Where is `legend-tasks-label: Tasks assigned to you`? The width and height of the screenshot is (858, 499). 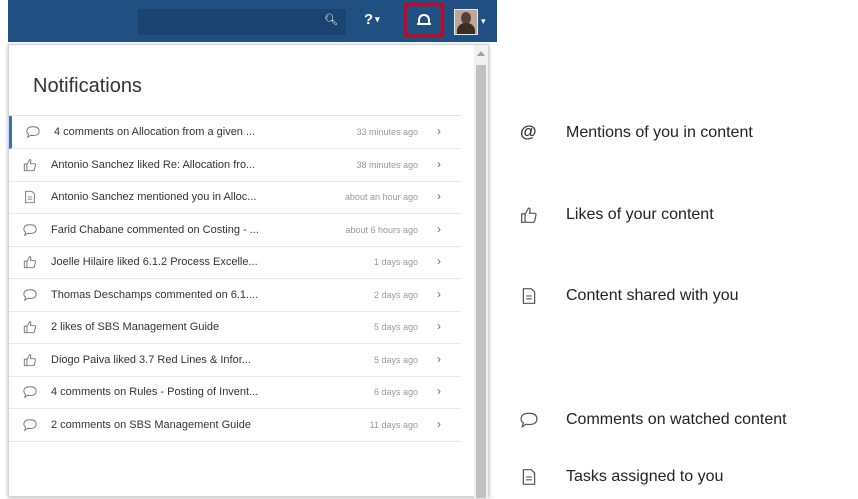 legend-tasks-label: Tasks assigned to you is located at coordinates (645, 476).